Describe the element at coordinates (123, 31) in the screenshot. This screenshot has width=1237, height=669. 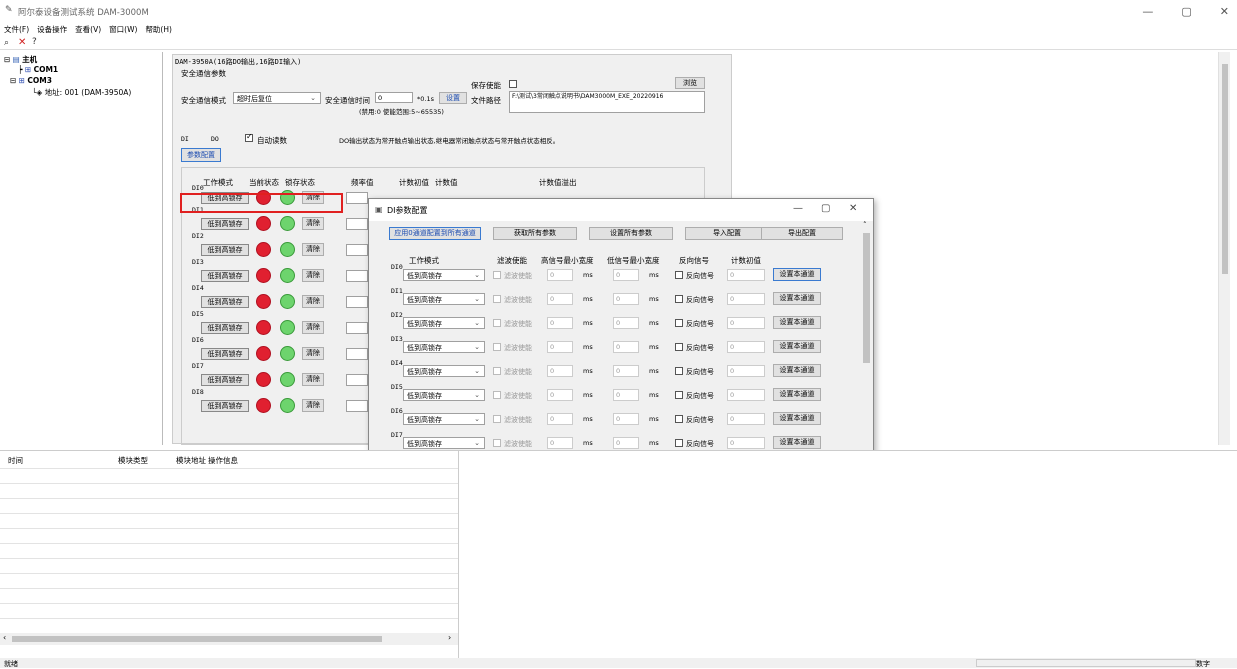
I see `menu-window: 窗口(W)` at that location.